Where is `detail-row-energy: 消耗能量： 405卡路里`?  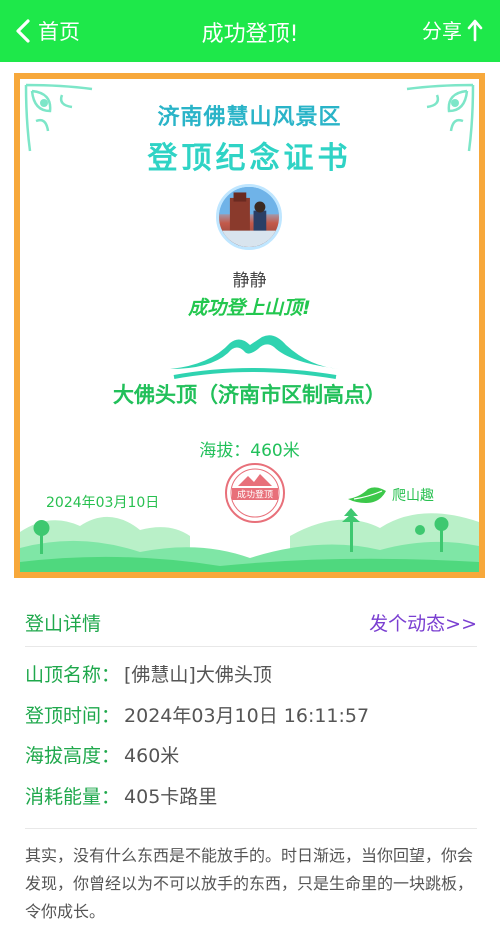 detail-row-energy: 消耗能量： 405卡路里 is located at coordinates (121, 797).